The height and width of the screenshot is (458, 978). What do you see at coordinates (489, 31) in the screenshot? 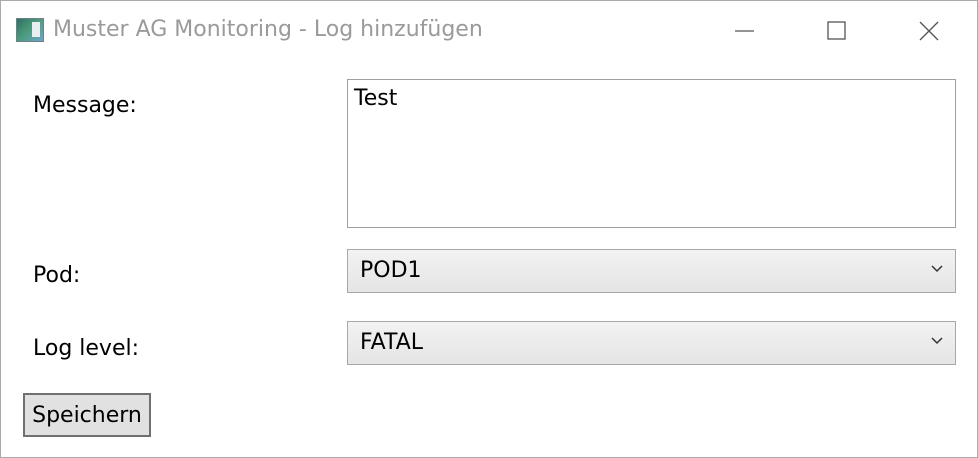
I see `title-bar: Muster AG Monitoring - Log hinzufügen` at bounding box center [489, 31].